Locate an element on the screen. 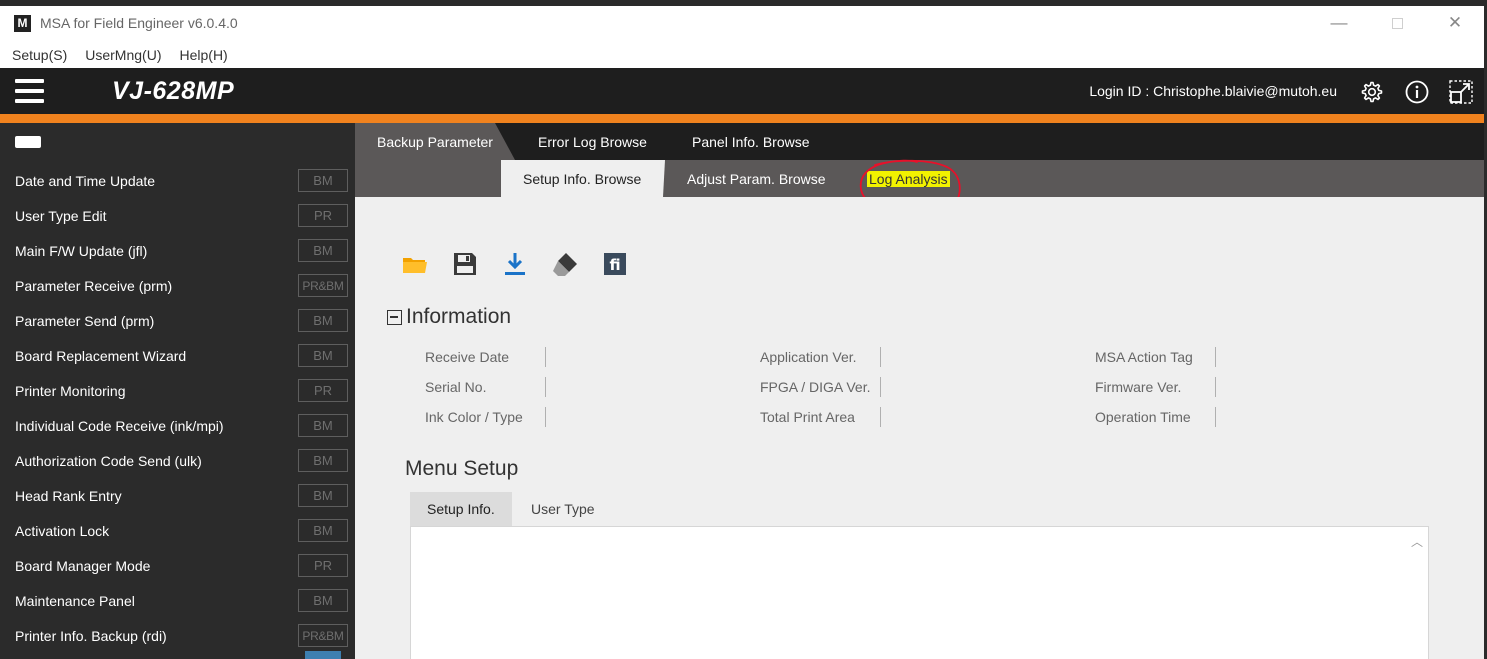 The height and width of the screenshot is (659, 1487). tab-setup-info-browse: Setup Info. Browse is located at coordinates (583, 178).